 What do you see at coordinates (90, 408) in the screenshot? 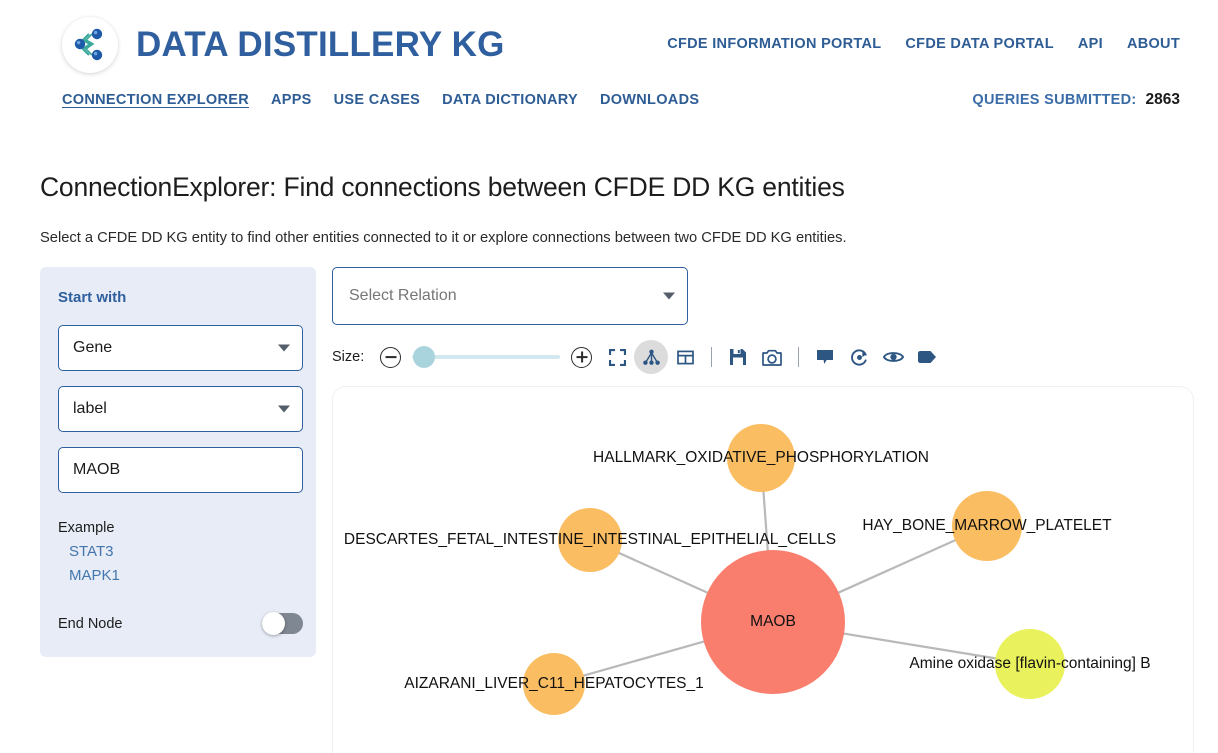
I see `field-type-value: label` at bounding box center [90, 408].